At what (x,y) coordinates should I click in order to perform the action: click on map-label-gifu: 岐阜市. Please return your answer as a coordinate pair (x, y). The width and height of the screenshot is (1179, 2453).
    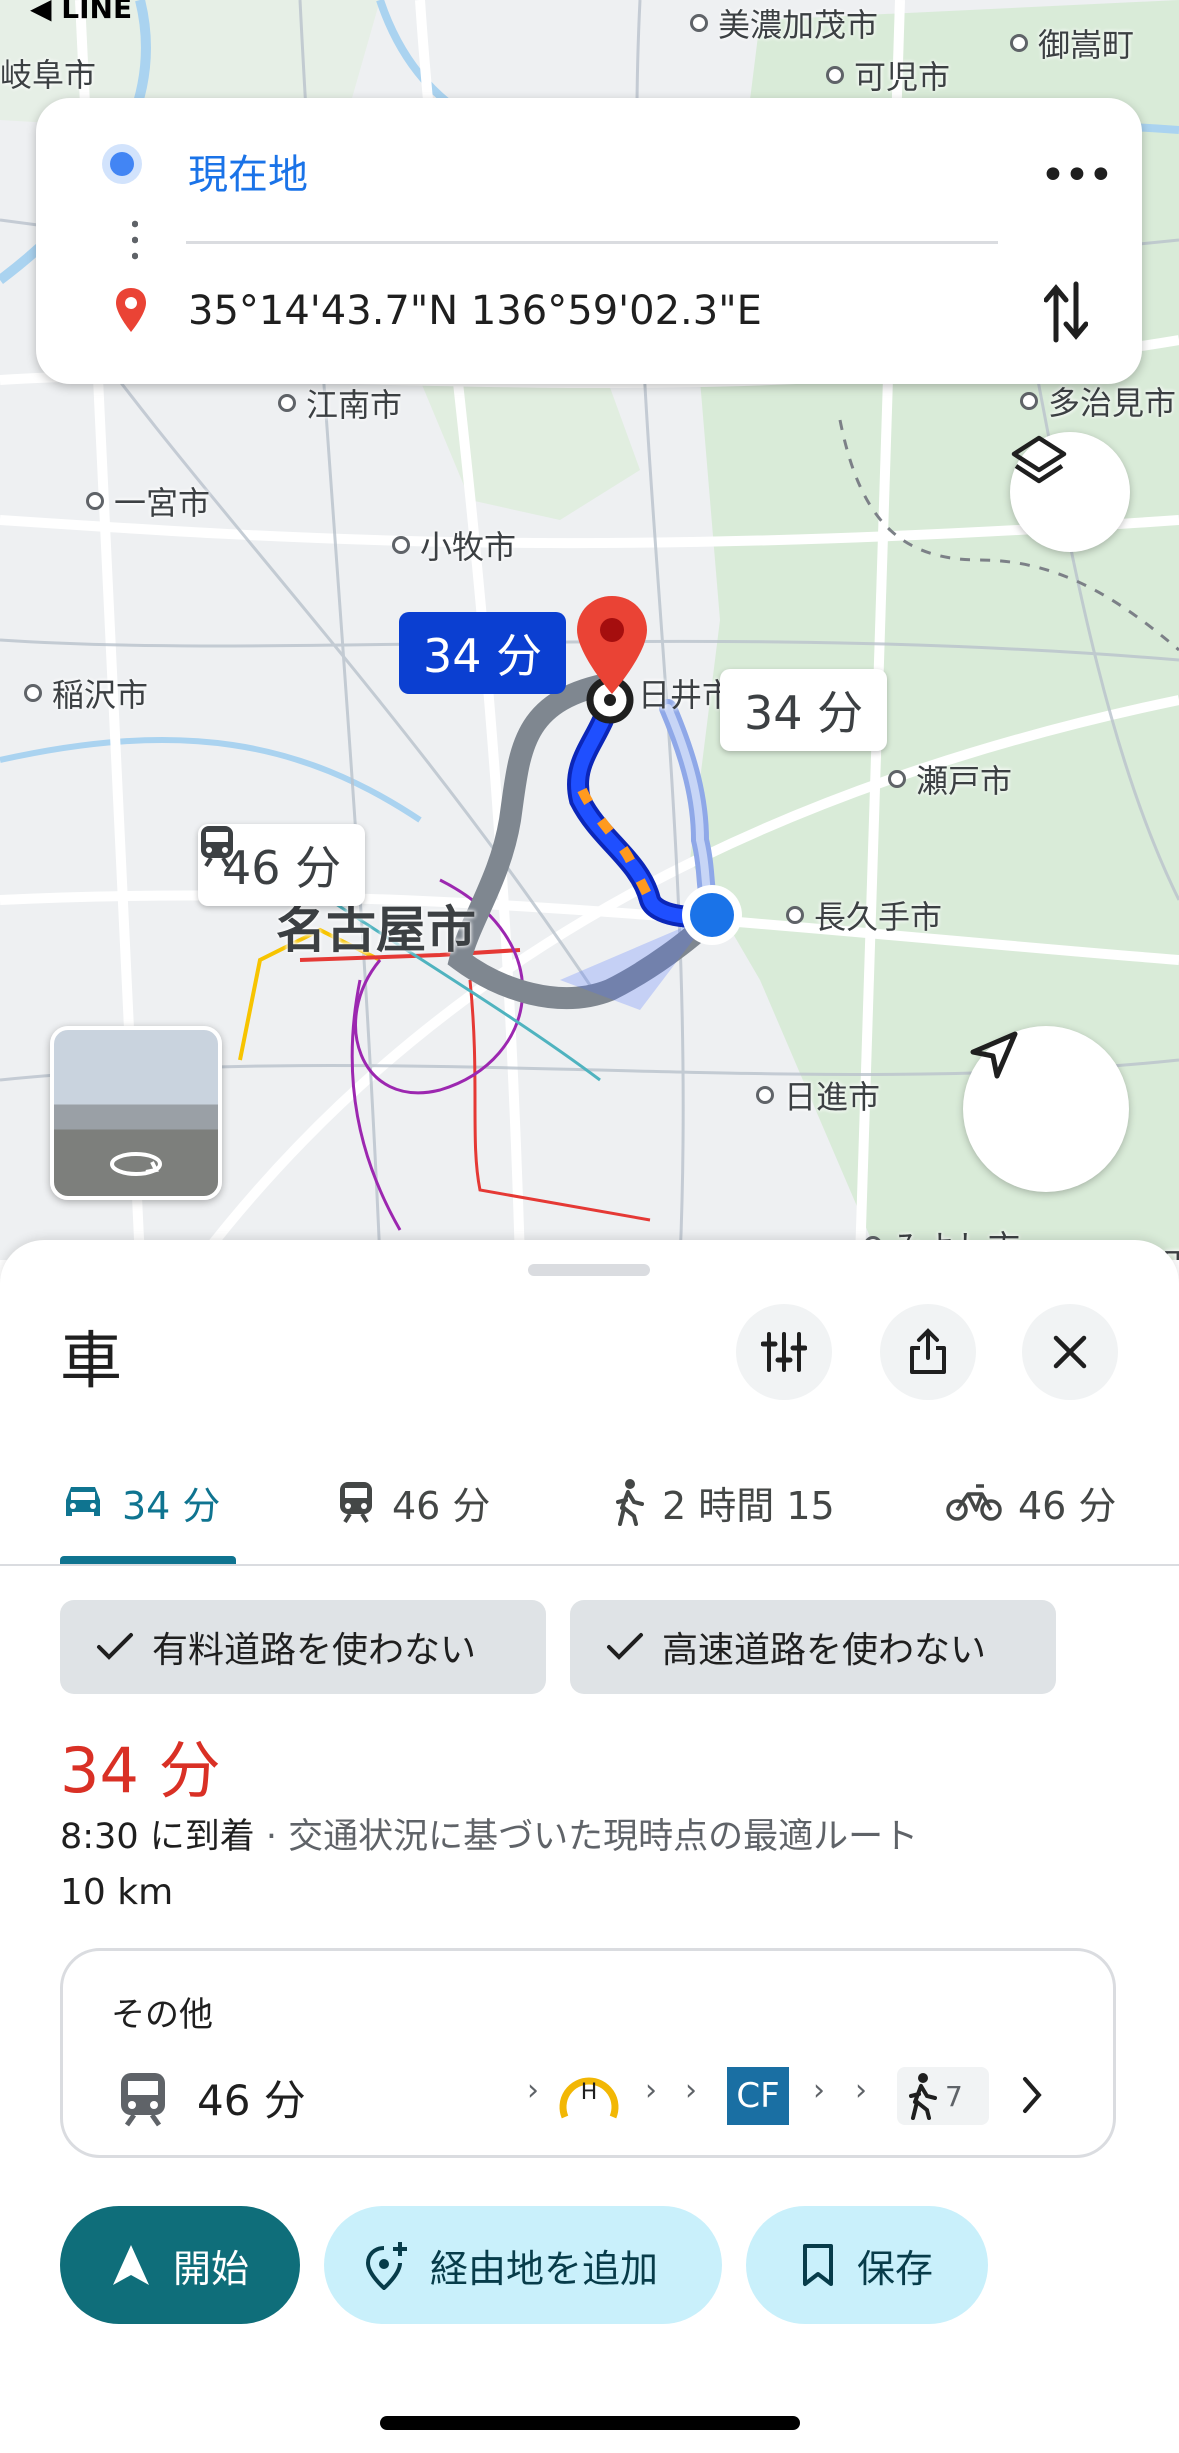
    Looking at the image, I should click on (48, 75).